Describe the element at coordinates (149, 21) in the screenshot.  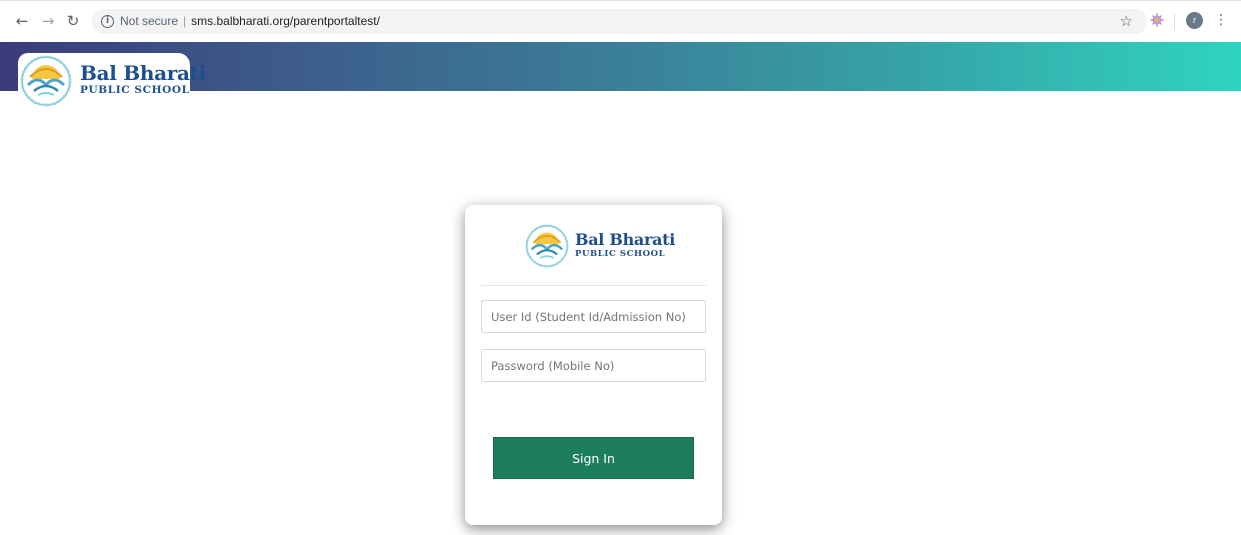
I see `security-label: Not secure` at that location.